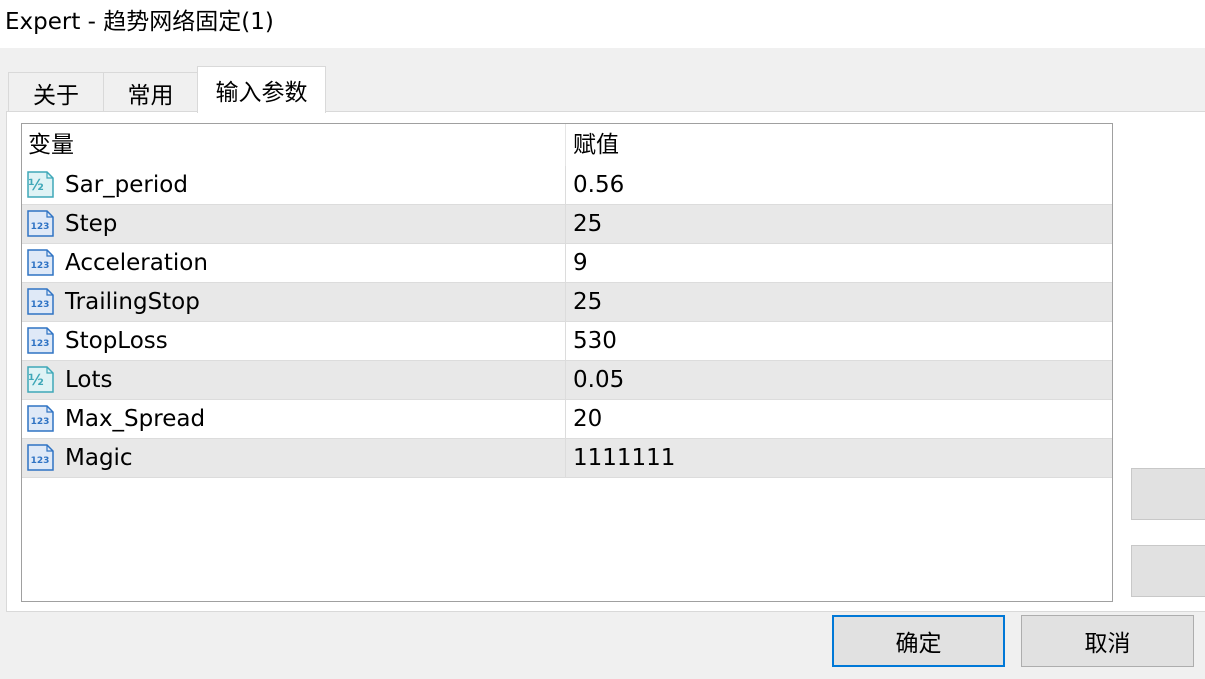 This screenshot has height=679, width=1205. I want to click on column-header-variable: 变量, so click(51, 145).